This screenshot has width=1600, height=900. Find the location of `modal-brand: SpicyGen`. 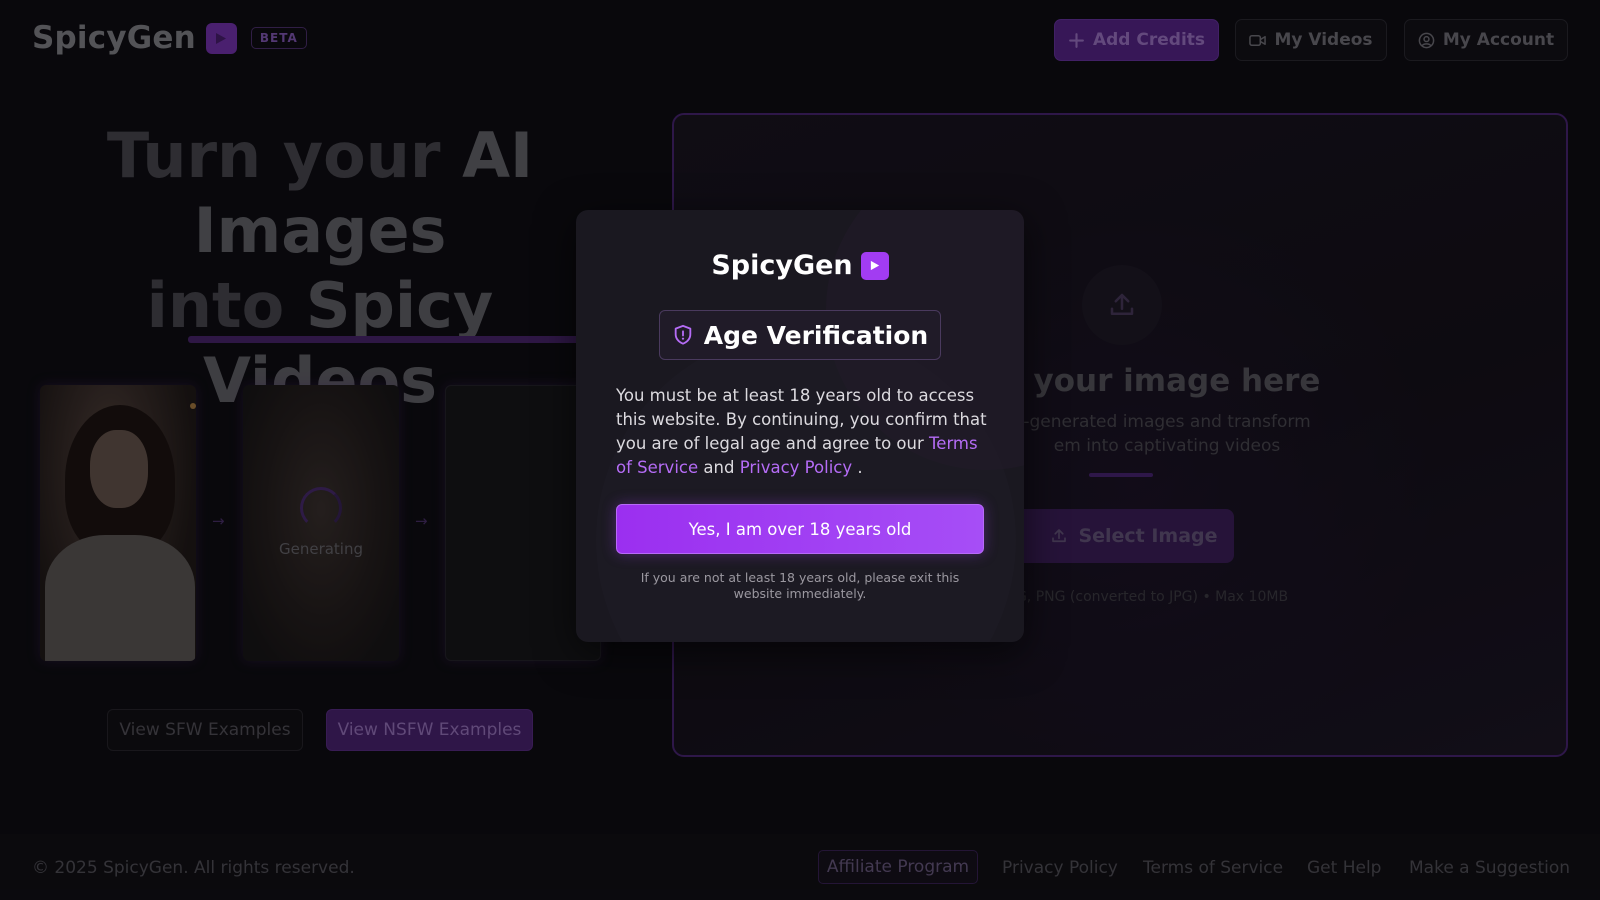

modal-brand: SpicyGen is located at coordinates (800, 265).